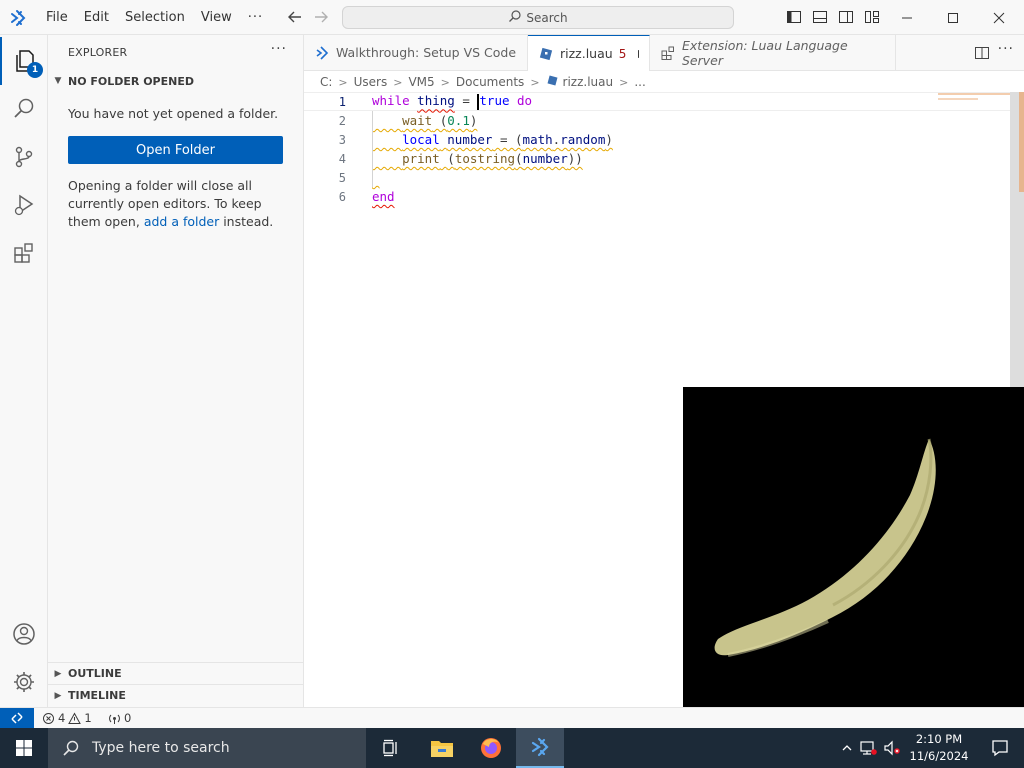 This screenshot has height=768, width=1024. I want to click on operator: =, so click(466, 101).